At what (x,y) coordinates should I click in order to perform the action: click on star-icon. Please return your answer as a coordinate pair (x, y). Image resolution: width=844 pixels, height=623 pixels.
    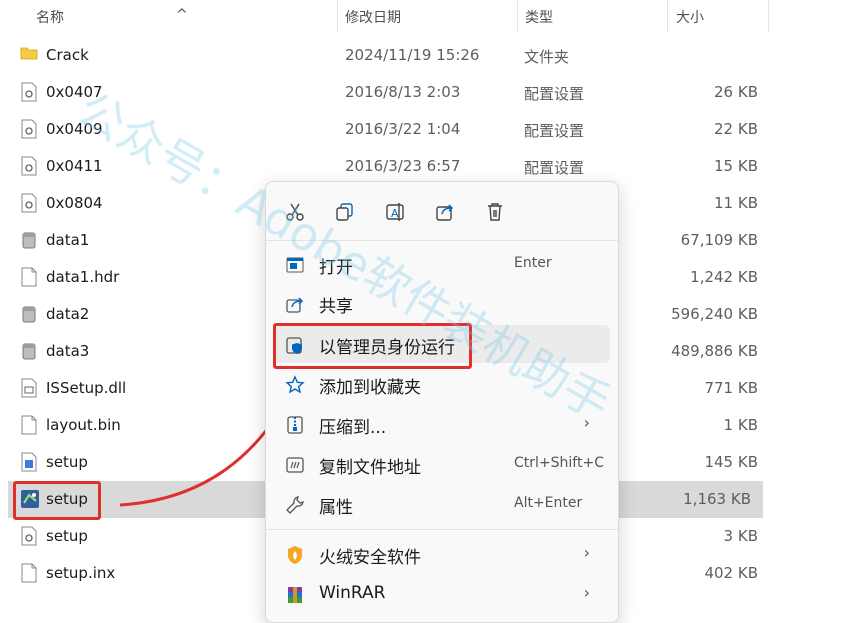
    Looking at the image, I should click on (295, 385).